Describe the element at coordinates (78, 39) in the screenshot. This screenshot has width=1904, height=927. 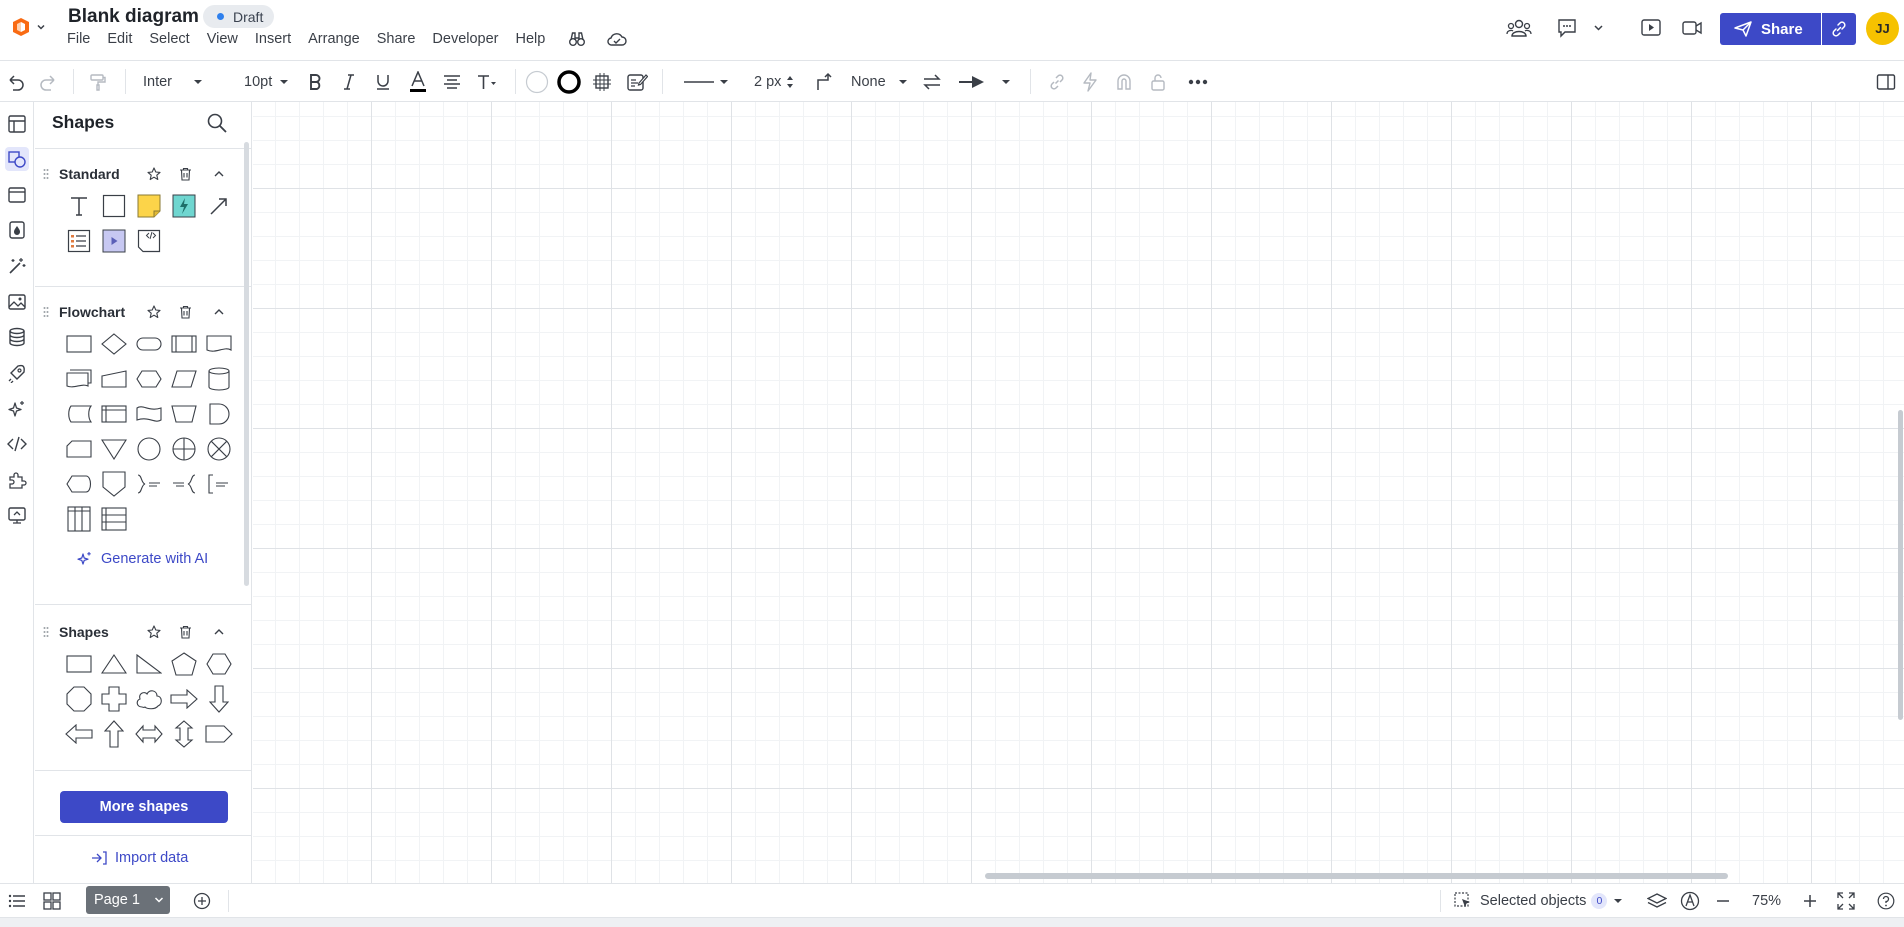
I see `menu-file: File` at that location.